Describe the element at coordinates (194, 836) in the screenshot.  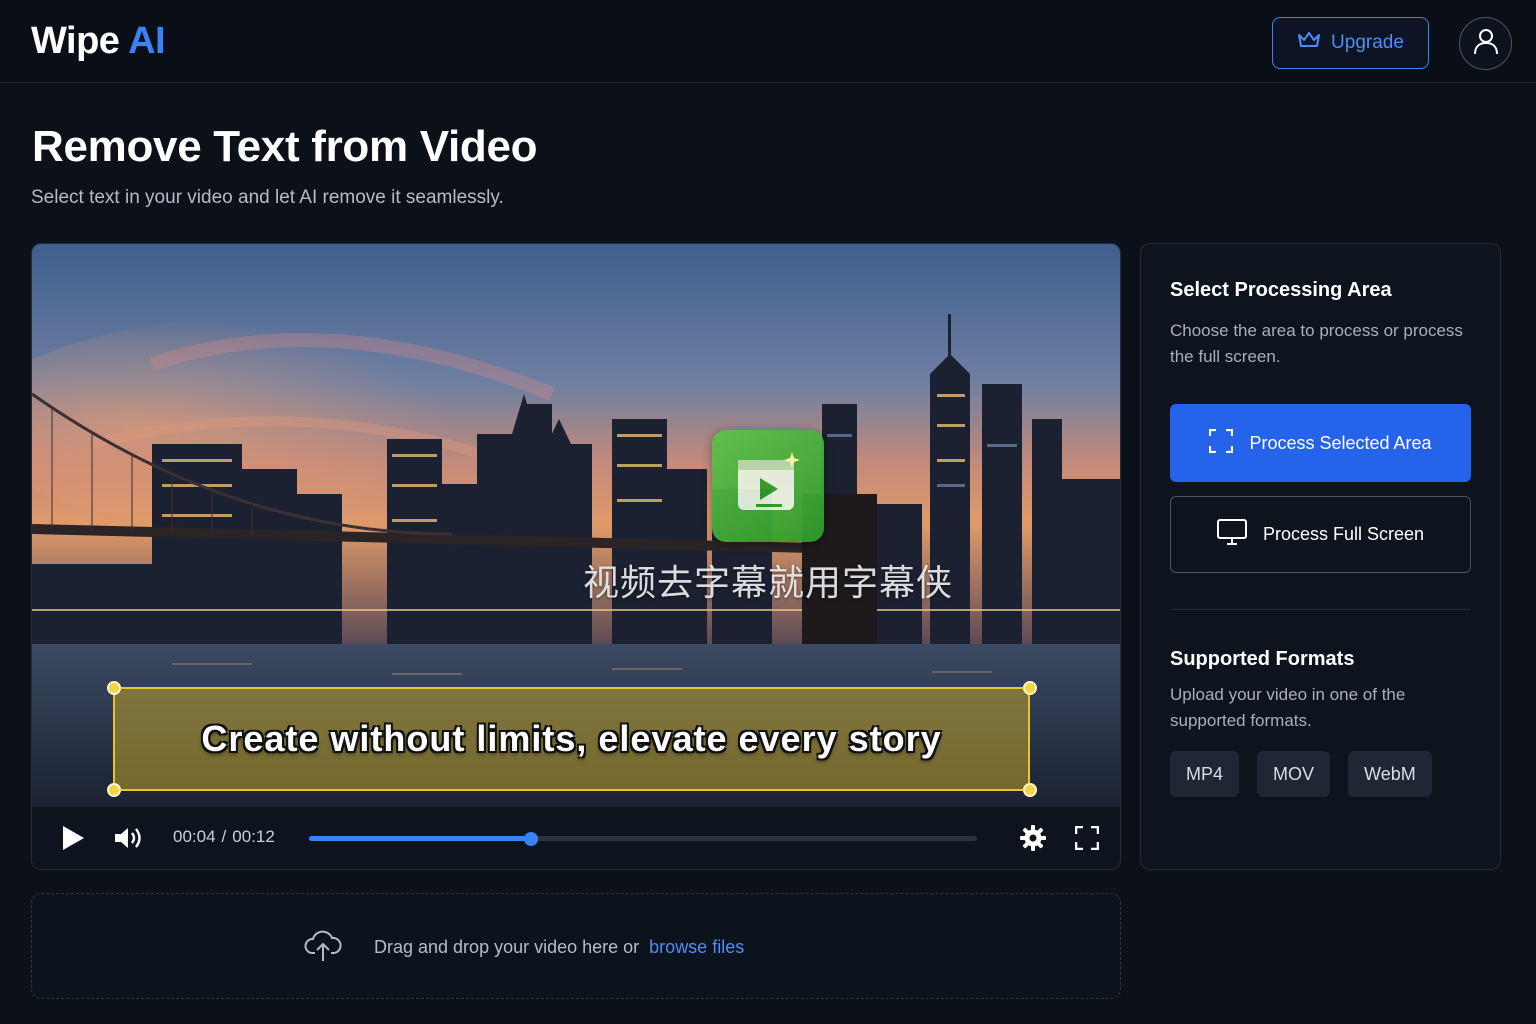
I see `current-time: 00:04` at that location.